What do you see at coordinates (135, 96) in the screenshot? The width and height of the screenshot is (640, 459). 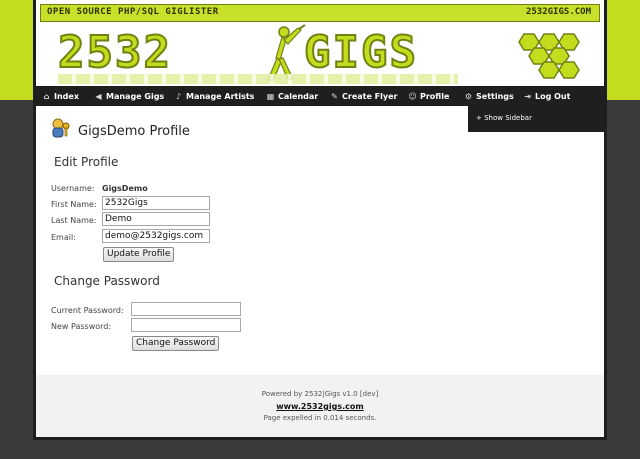 I see `nav-label: Manage Gigs` at bounding box center [135, 96].